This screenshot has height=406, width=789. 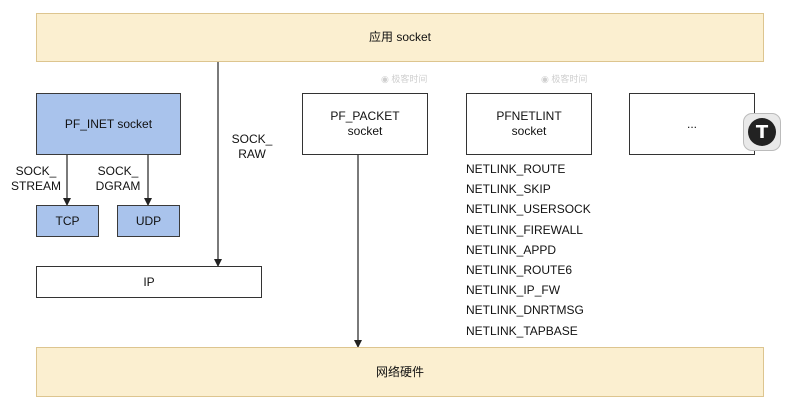 I want to click on pf-inet-socket-box: PF_INET socket, so click(x=108, y=124).